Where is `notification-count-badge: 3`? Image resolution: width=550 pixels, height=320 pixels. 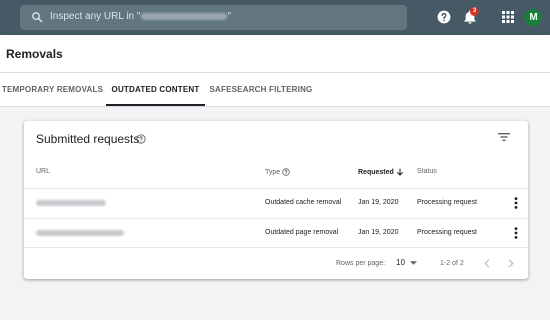 notification-count-badge: 3 is located at coordinates (474, 11).